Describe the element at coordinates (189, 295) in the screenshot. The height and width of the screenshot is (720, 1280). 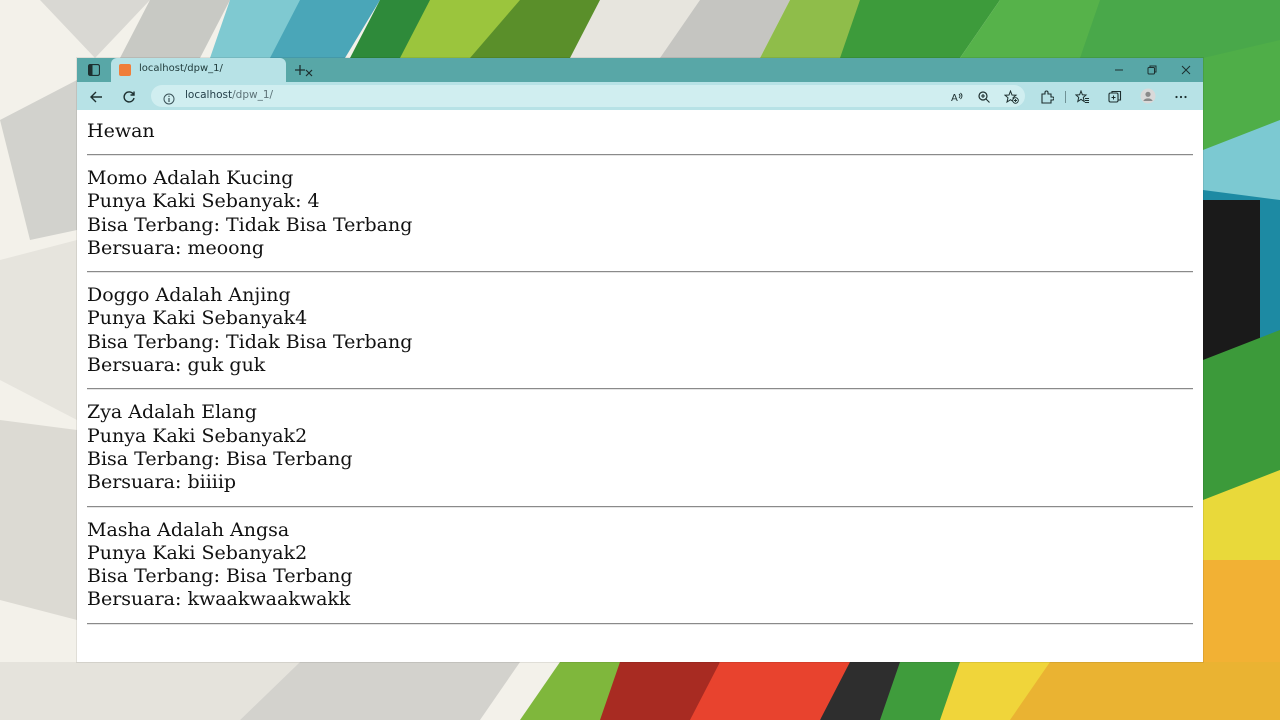
I see `animal-name: Doggo Adalah Anjing` at that location.